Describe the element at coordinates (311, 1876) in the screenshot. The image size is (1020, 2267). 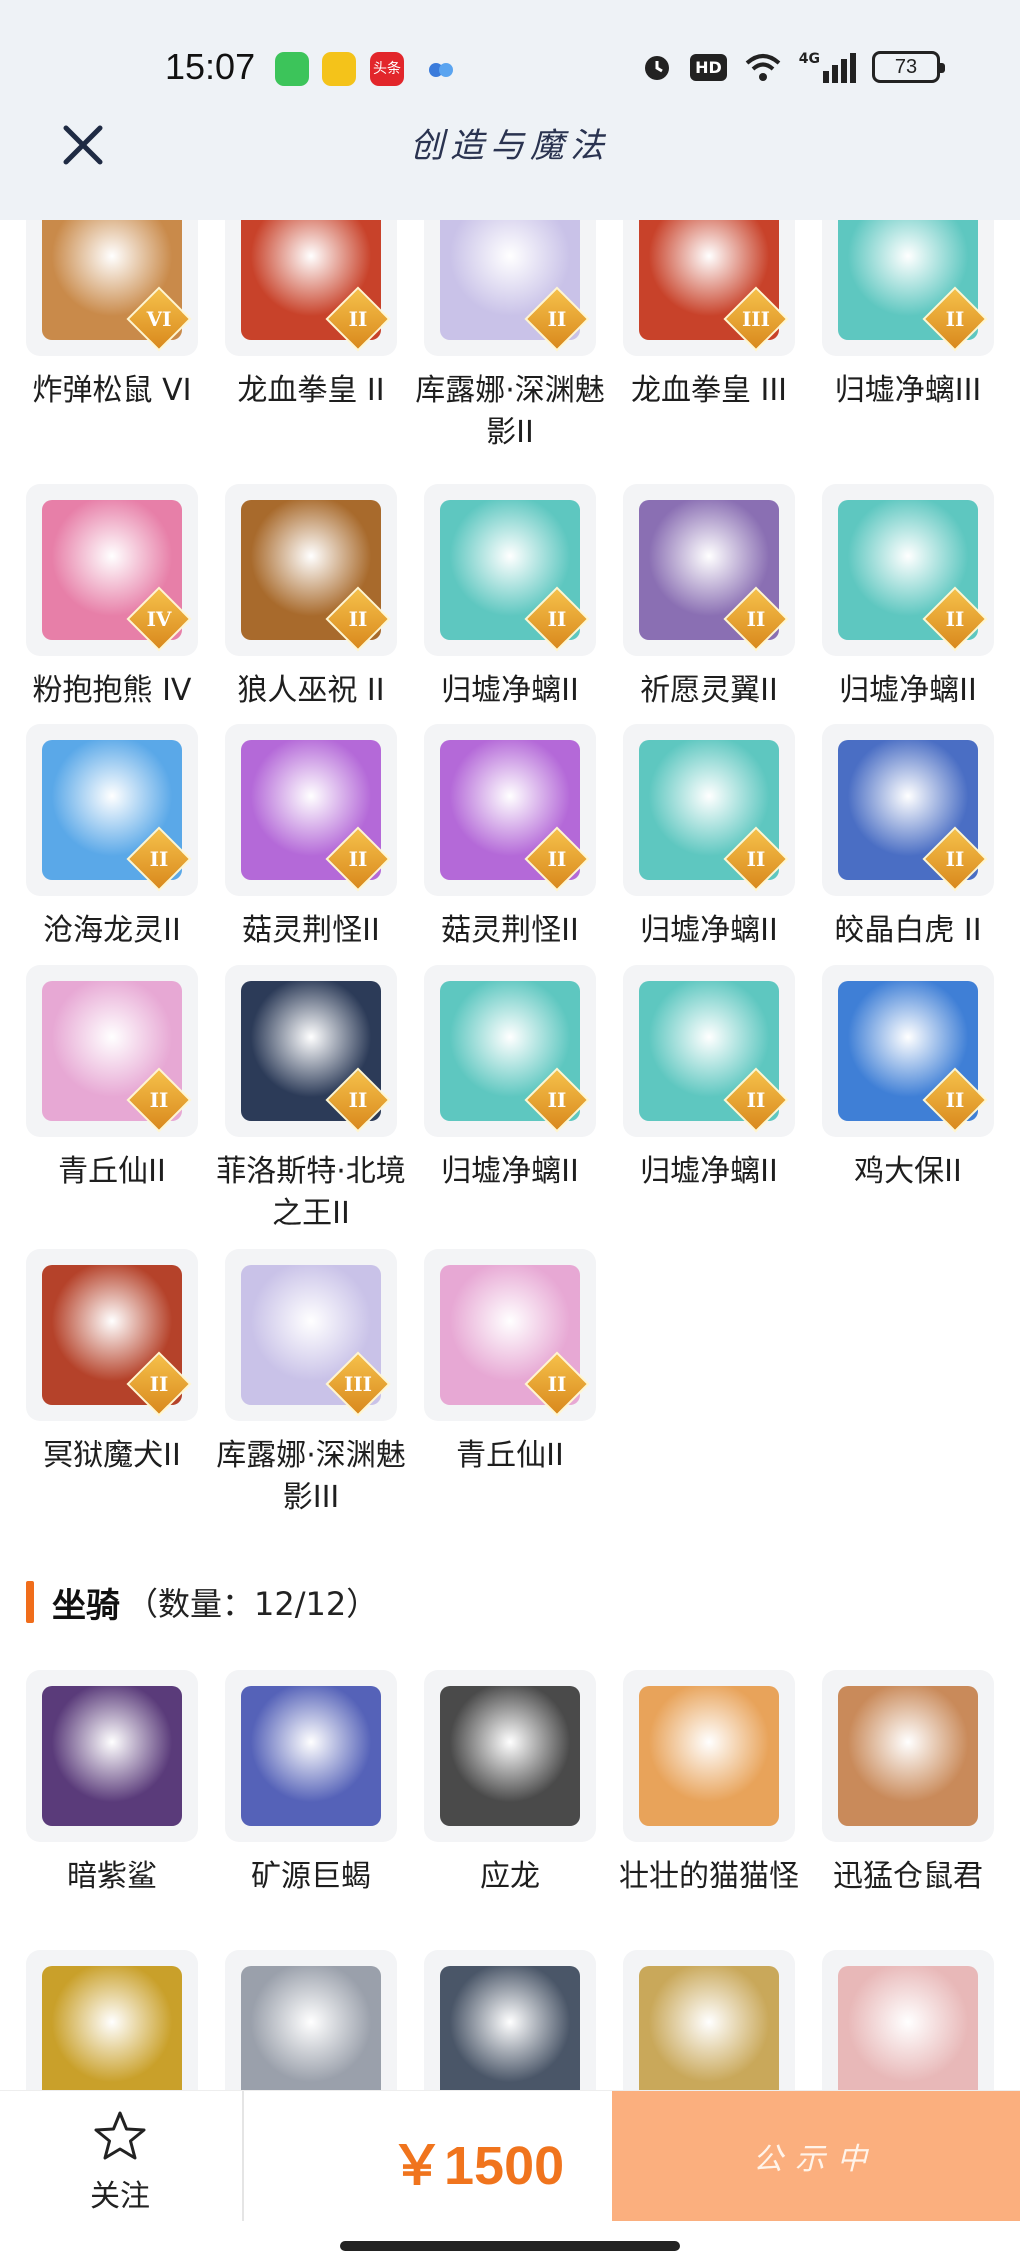
I see `mount-name: 矿源巨蝎` at that location.